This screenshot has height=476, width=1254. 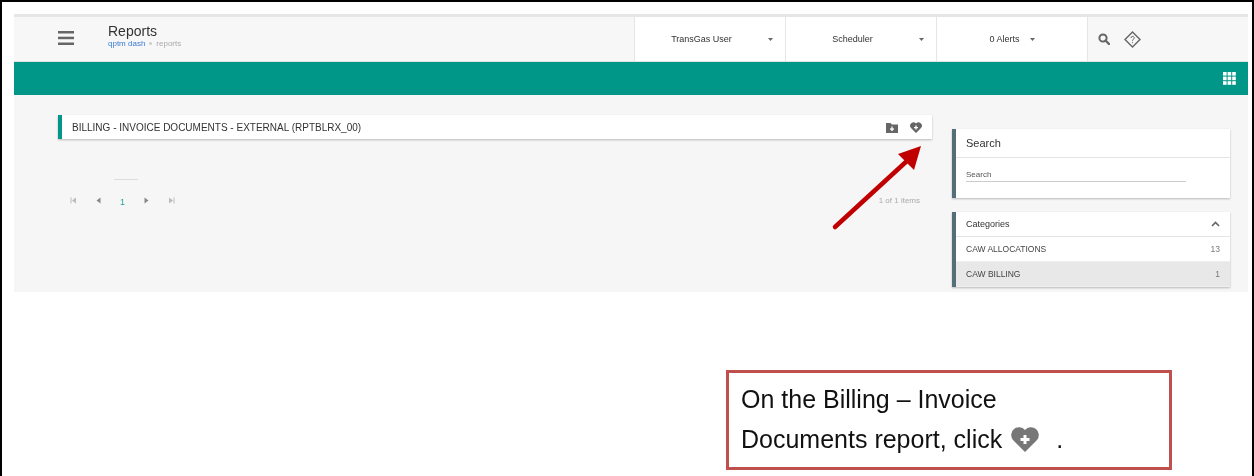 I want to click on previous-page-icon, so click(x=98, y=200).